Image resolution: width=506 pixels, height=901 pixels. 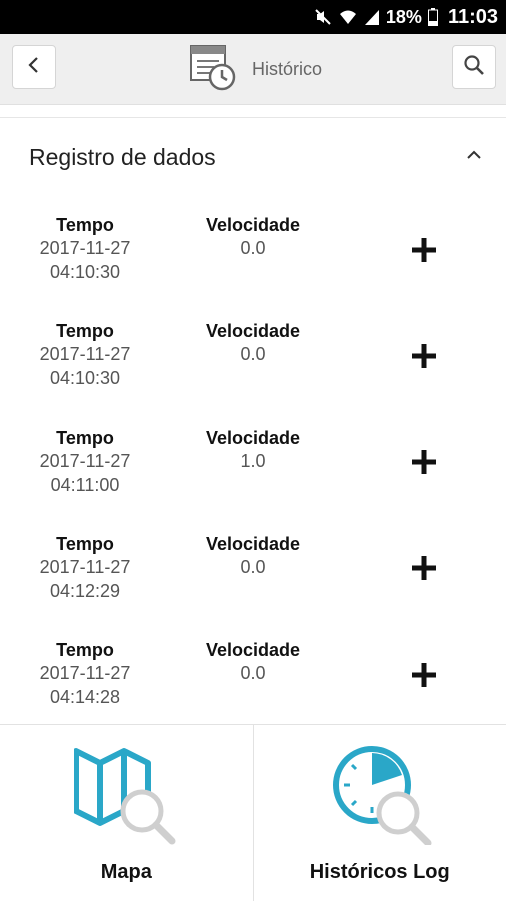 What do you see at coordinates (85, 591) in the screenshot?
I see `record-time: 04:12:29` at bounding box center [85, 591].